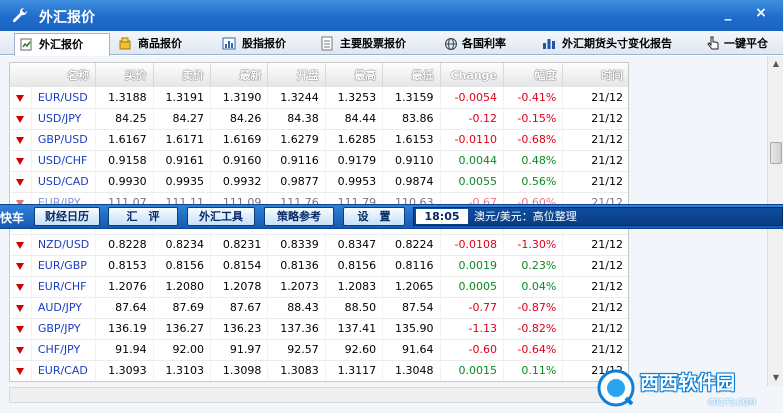  I want to click on cell-change: 0.0015, so click(472, 370).